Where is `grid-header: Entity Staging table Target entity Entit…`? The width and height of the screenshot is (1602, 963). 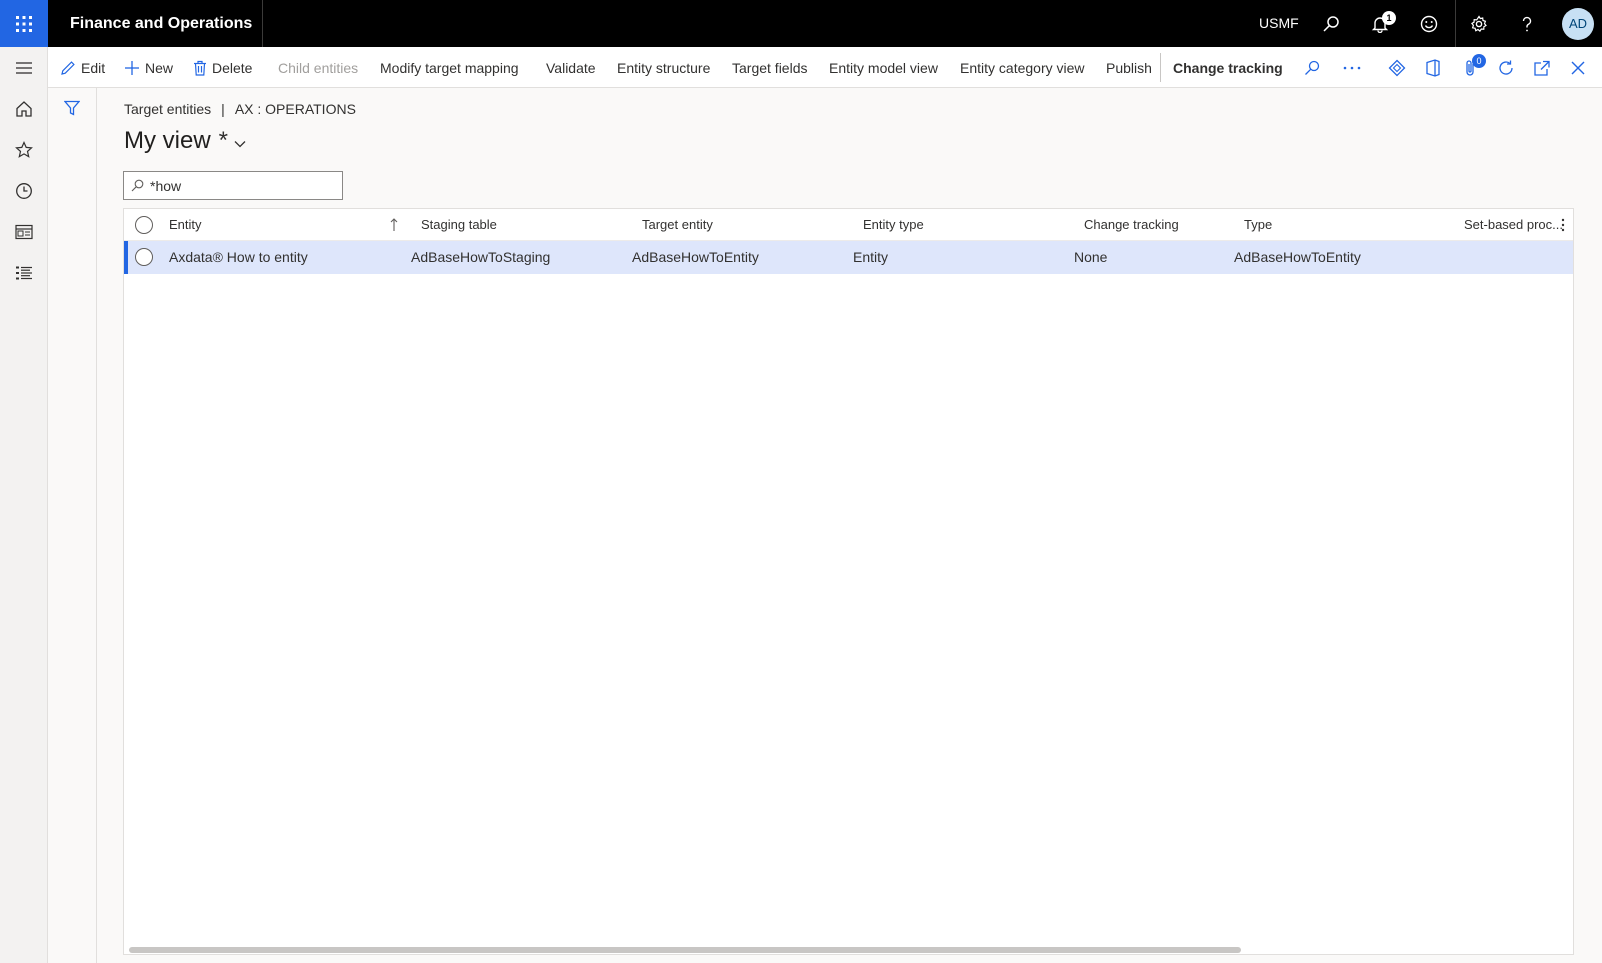
grid-header: Entity Staging table Target entity Entit… is located at coordinates (848, 225).